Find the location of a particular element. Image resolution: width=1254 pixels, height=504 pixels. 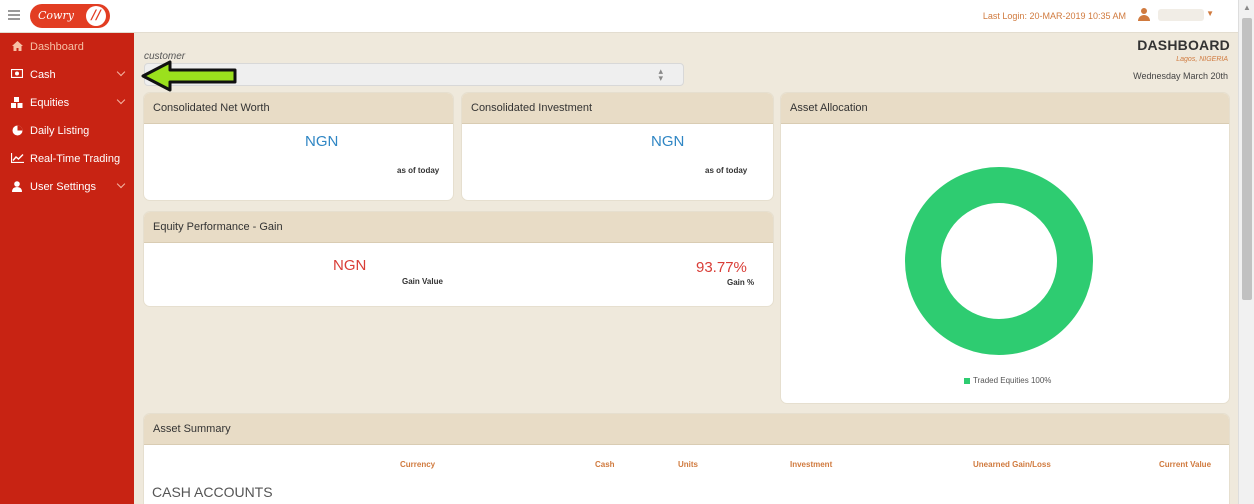

page-title: DASHBOARD is located at coordinates (1183, 45).